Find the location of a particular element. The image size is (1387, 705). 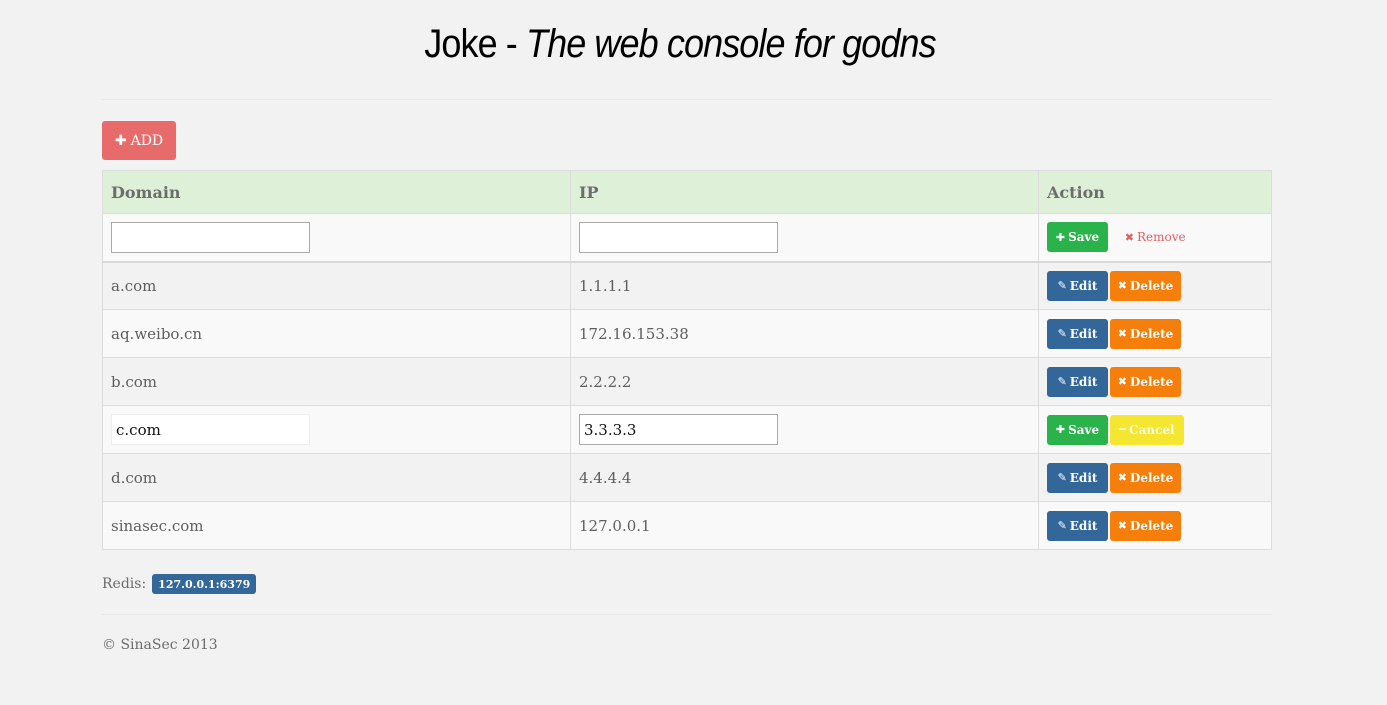

new-domain-input is located at coordinates (210, 237).